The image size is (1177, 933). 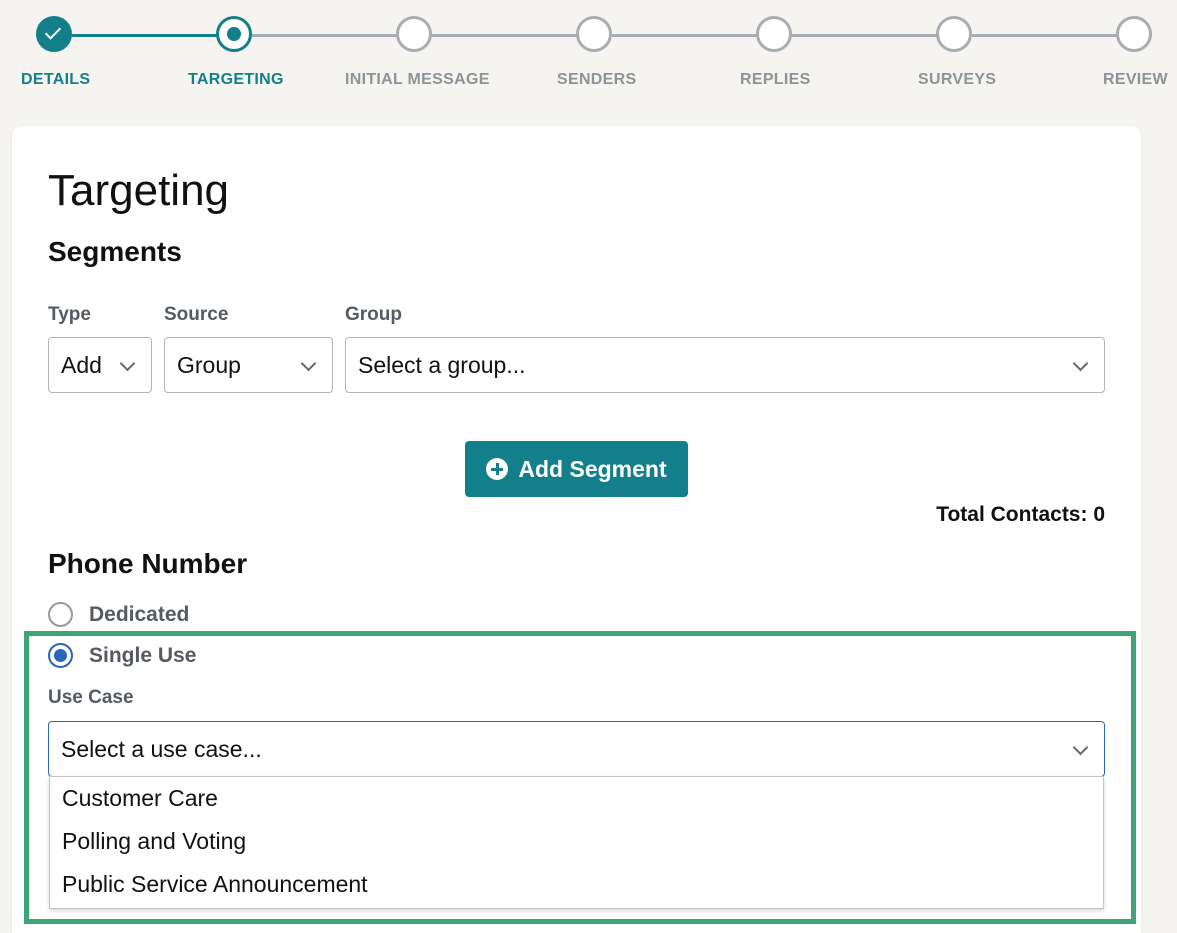 What do you see at coordinates (209, 364) in the screenshot?
I see `source-select-value: Group` at bounding box center [209, 364].